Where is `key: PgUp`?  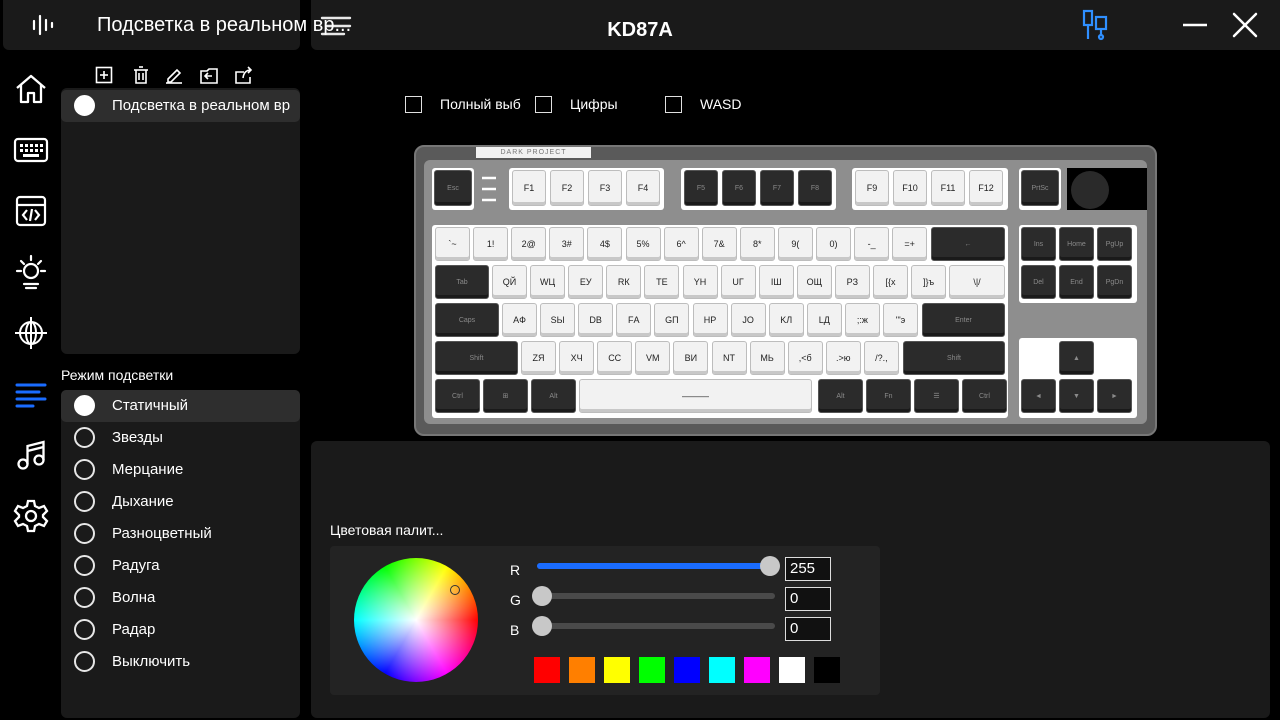 key: PgUp is located at coordinates (1114, 244).